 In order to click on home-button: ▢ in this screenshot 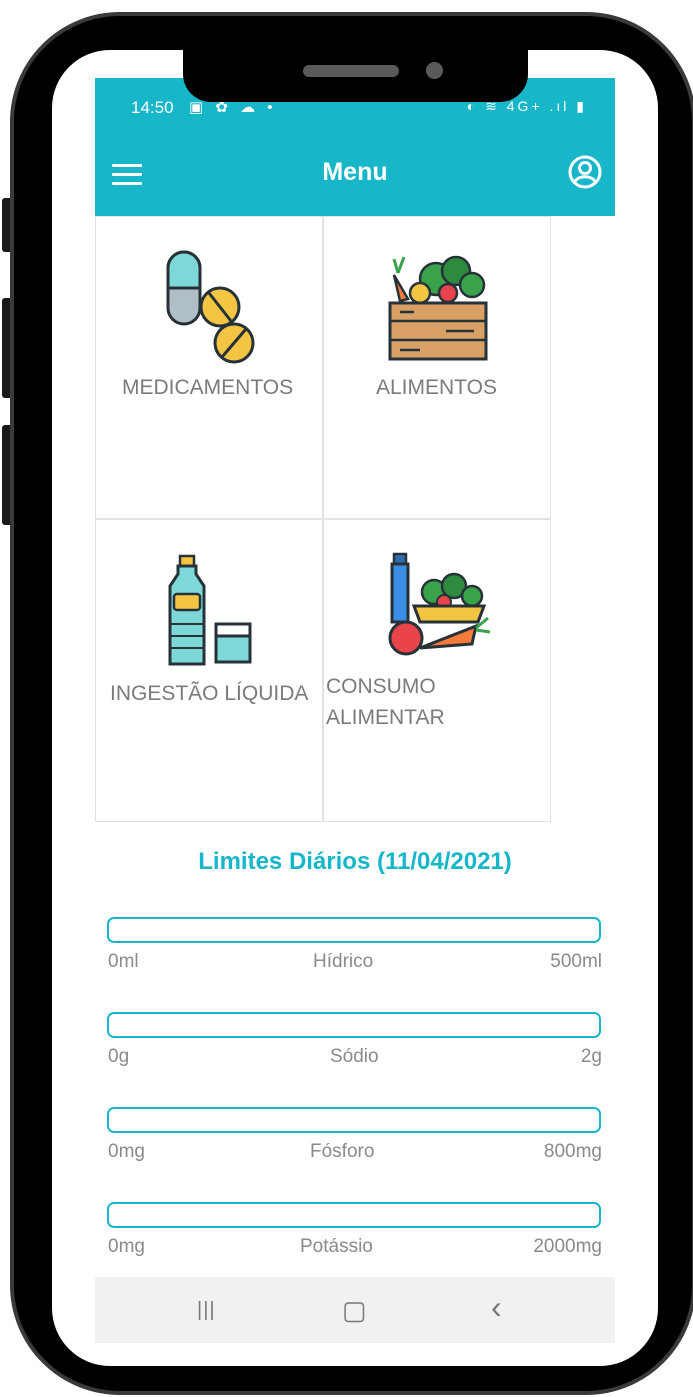, I will do `click(354, 1310)`.